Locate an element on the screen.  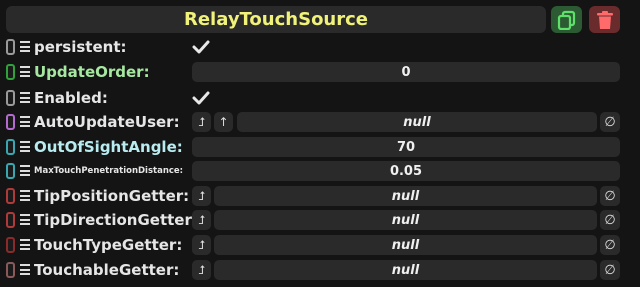
field-row-tip-position-getter: TipPositionGetter: ⮥ null ∅ is located at coordinates (320, 196).